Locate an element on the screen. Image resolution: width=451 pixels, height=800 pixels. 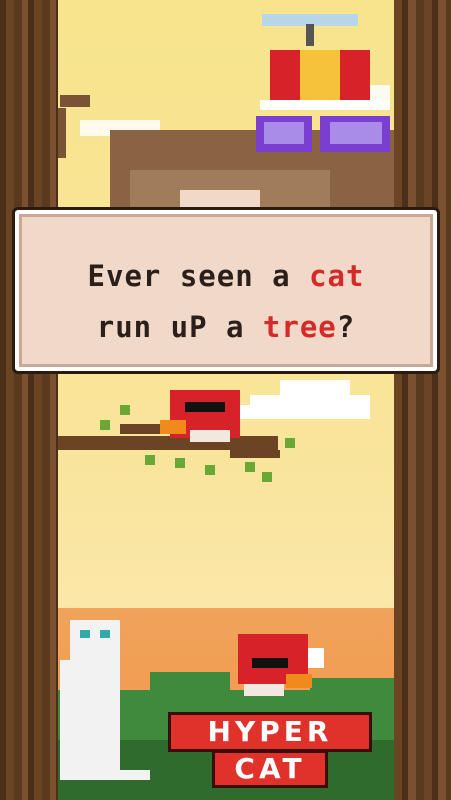
tree-trunk-right is located at coordinates (422, 400).